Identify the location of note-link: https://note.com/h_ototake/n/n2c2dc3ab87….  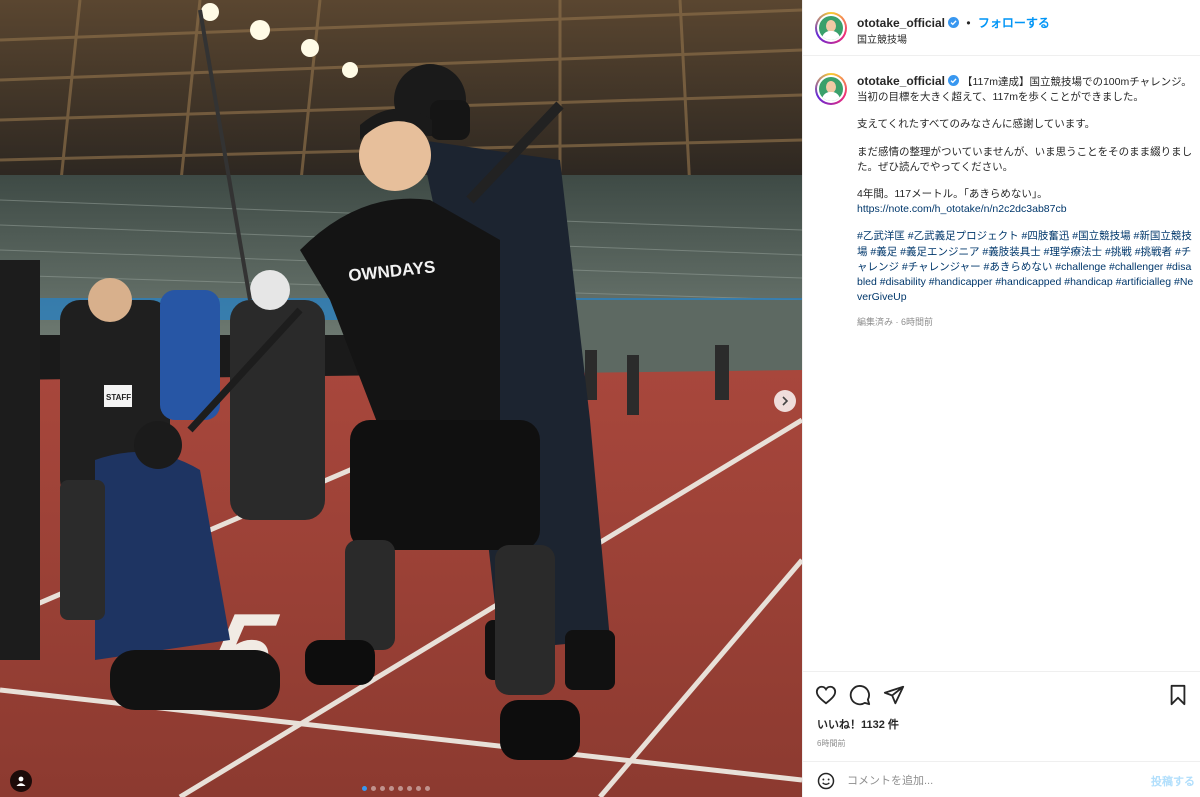
(962, 209).